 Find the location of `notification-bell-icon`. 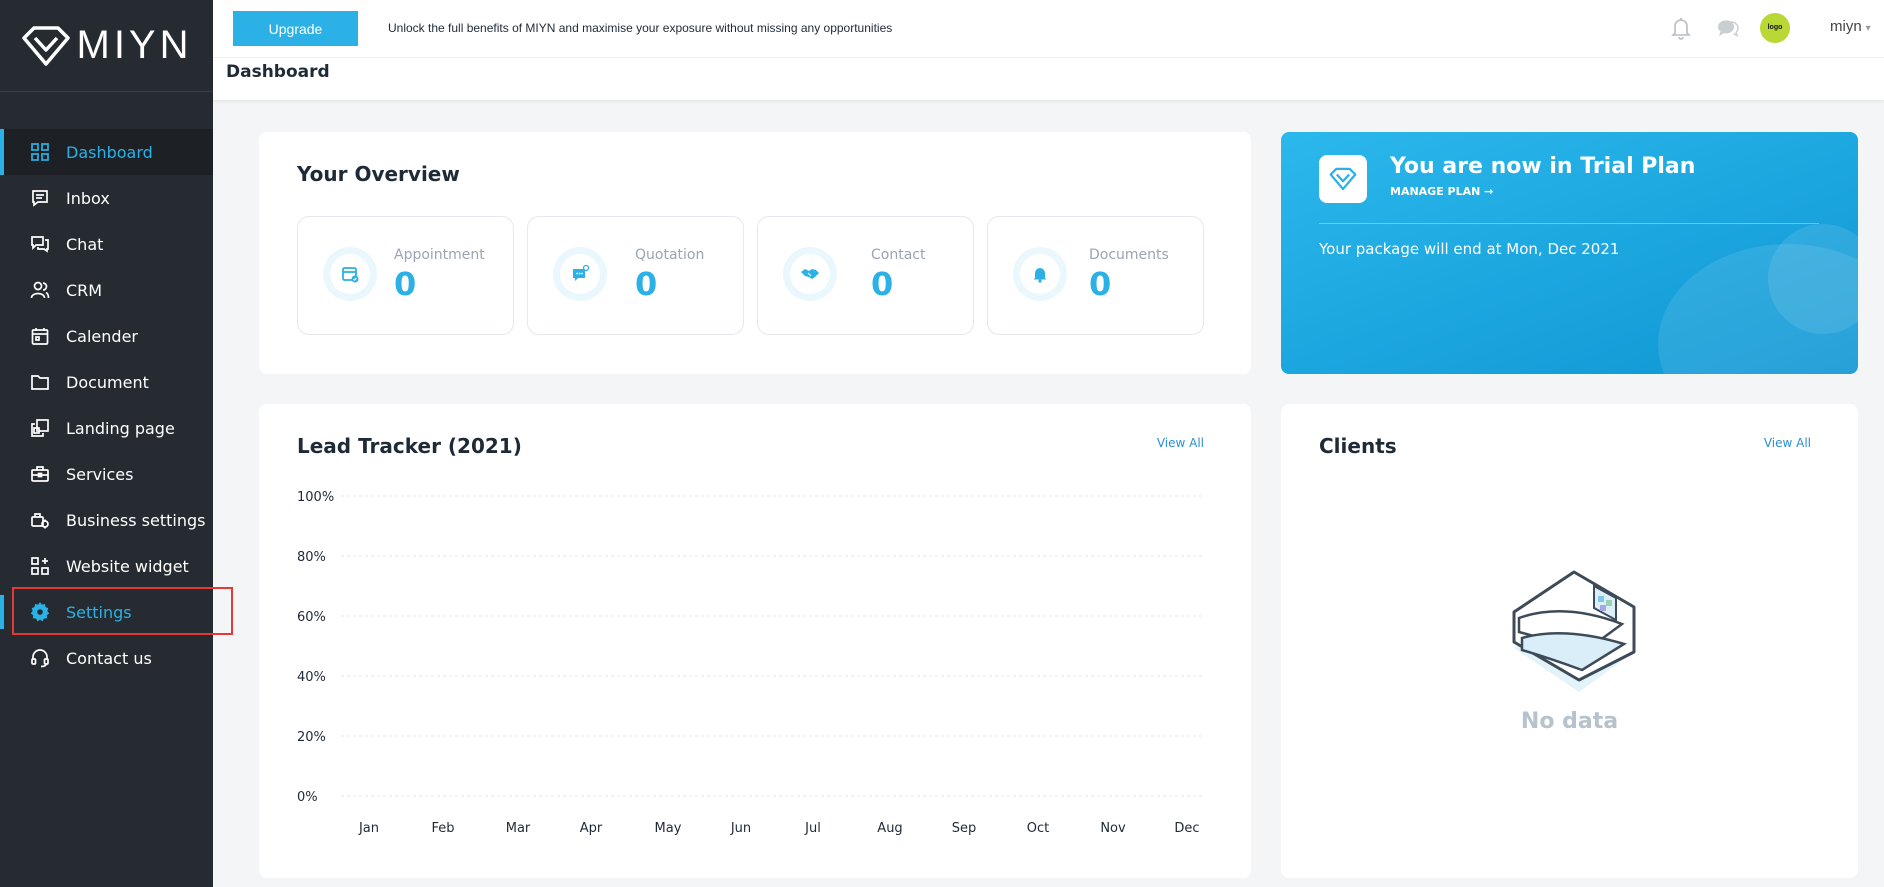

notification-bell-icon is located at coordinates (1681, 30).